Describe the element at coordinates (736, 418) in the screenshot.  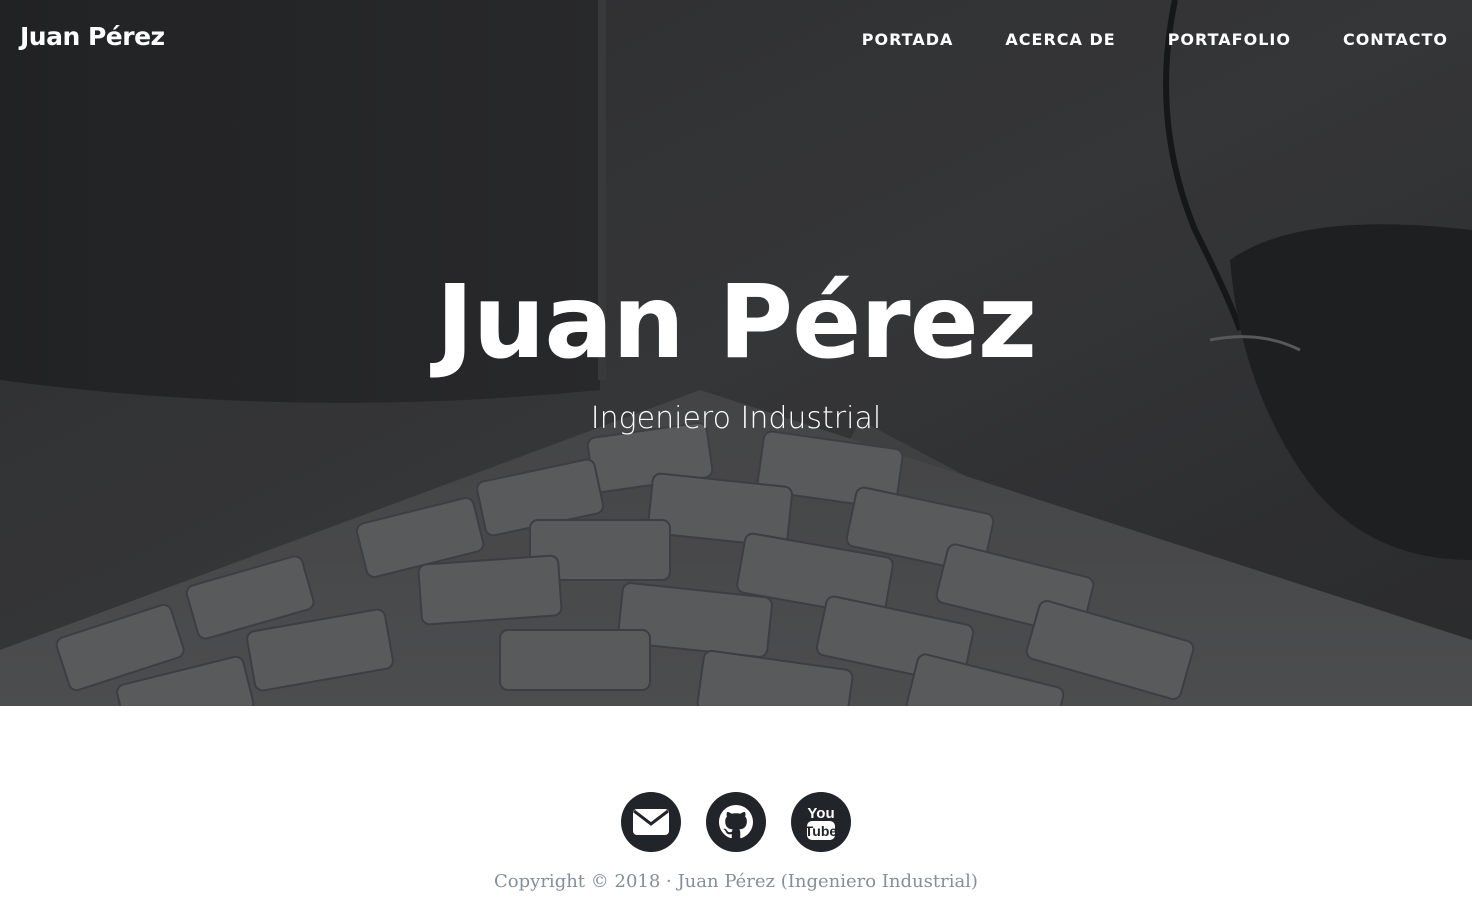
I see `hero-subtitle: Ingeniero Industrial` at that location.